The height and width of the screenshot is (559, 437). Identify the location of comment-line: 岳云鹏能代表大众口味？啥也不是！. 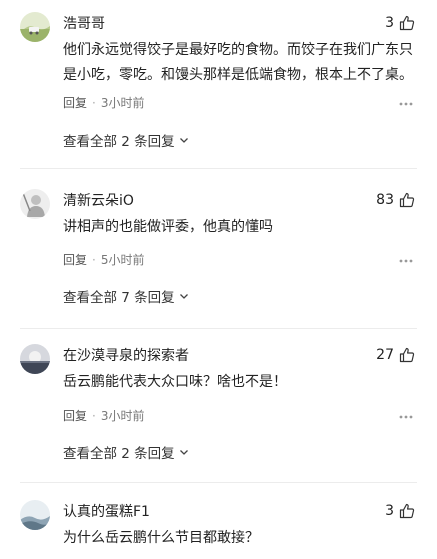
(175, 382).